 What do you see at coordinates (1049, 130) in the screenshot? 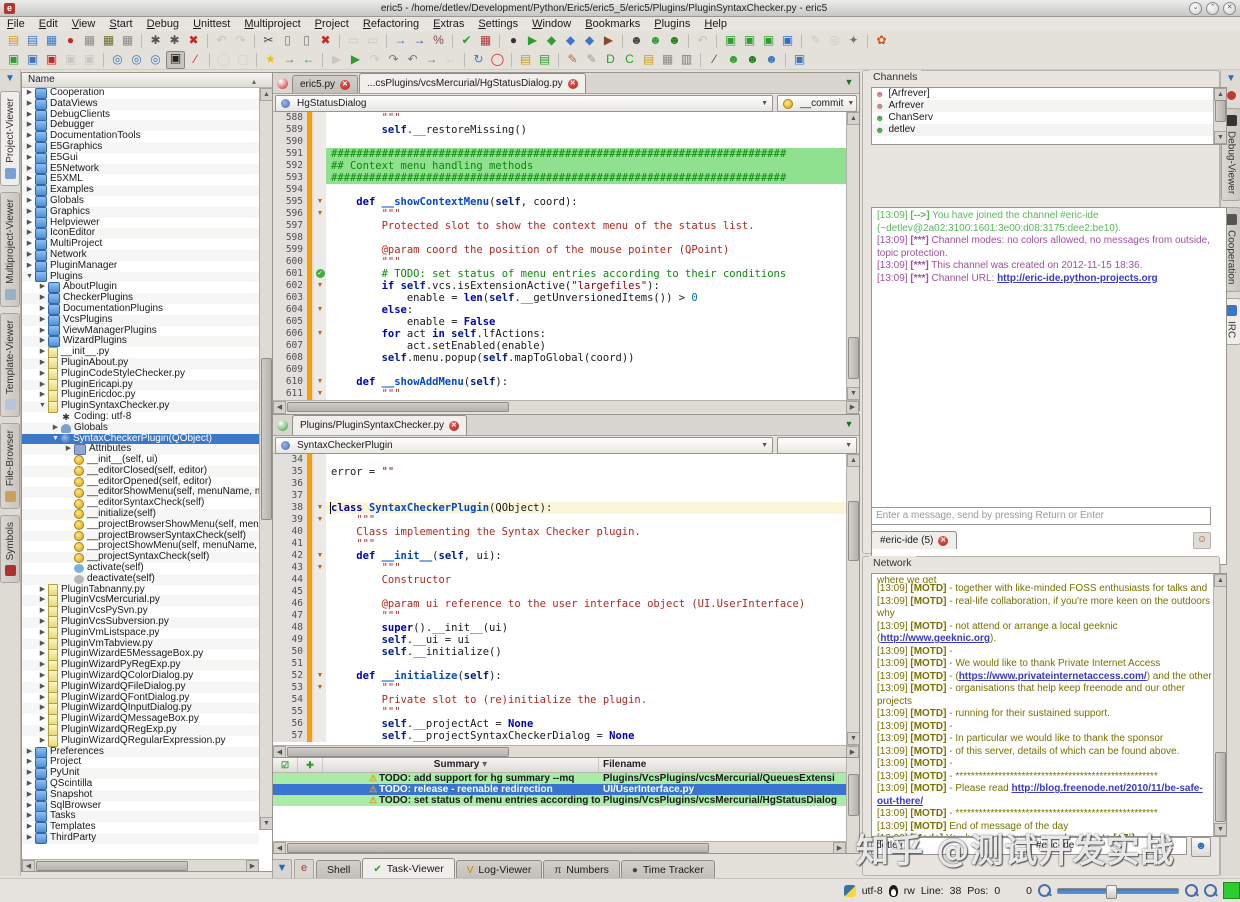
I see `channel-user: ☻ detlev` at bounding box center [1049, 130].